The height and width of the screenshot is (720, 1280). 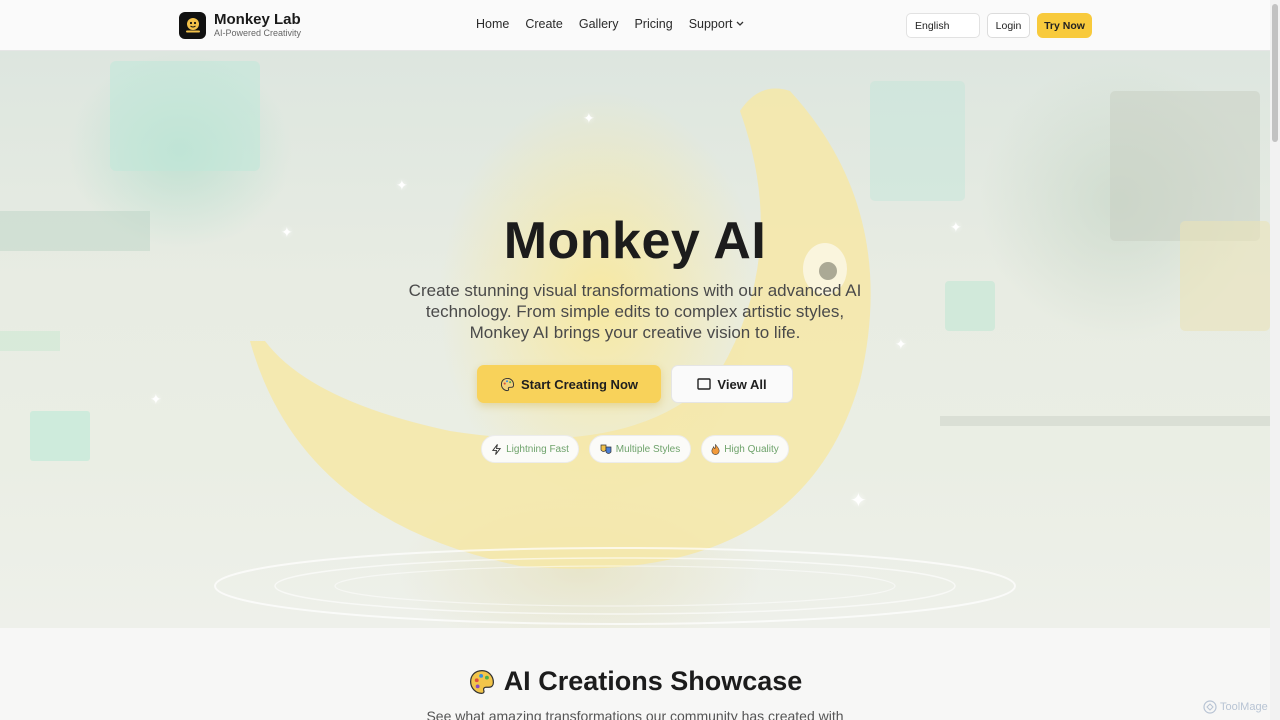 I want to click on feature-label: Multiple Styles, so click(x=648, y=449).